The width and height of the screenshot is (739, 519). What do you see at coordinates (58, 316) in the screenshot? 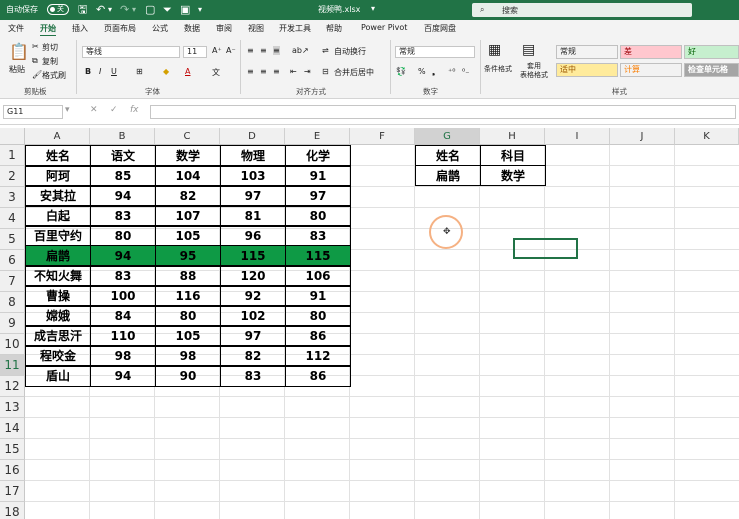
I see `table-cell: 嫦娥` at bounding box center [58, 316].